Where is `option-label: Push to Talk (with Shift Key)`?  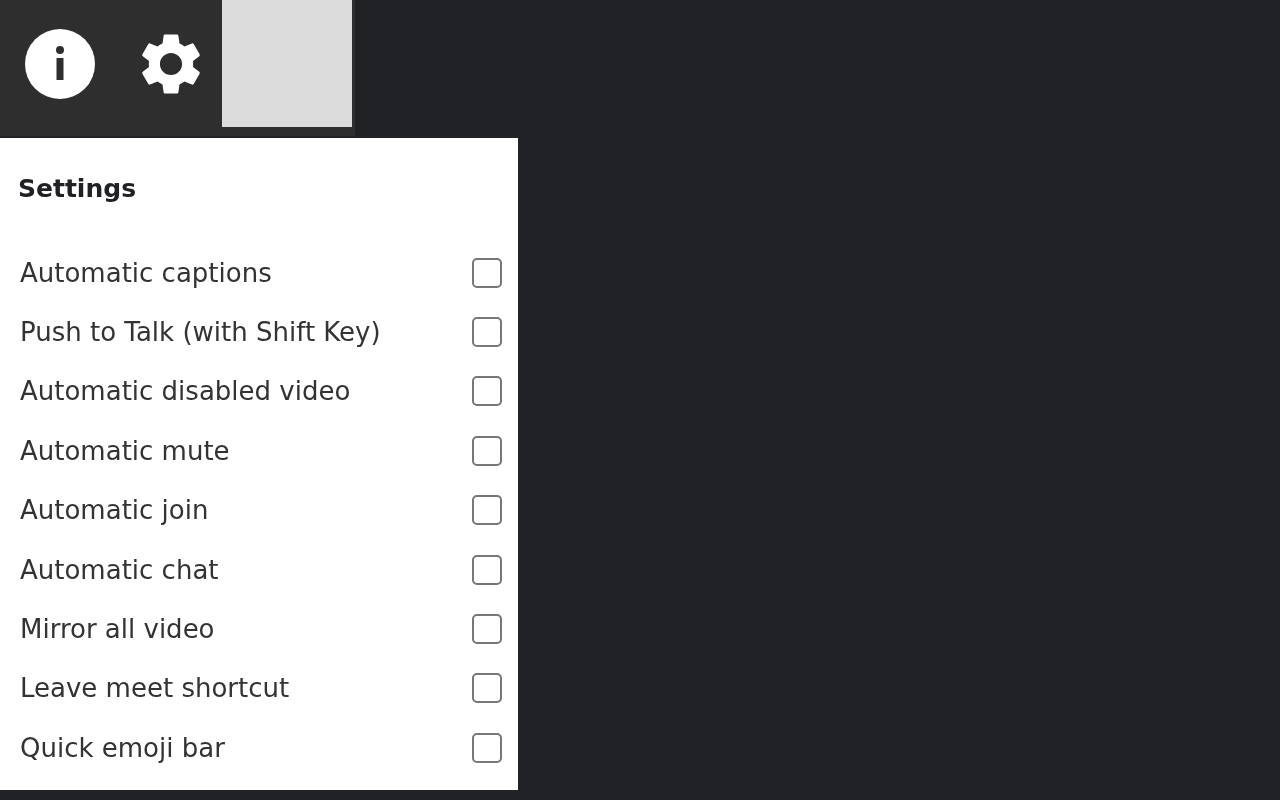
option-label: Push to Talk (with Shift Key) is located at coordinates (200, 332).